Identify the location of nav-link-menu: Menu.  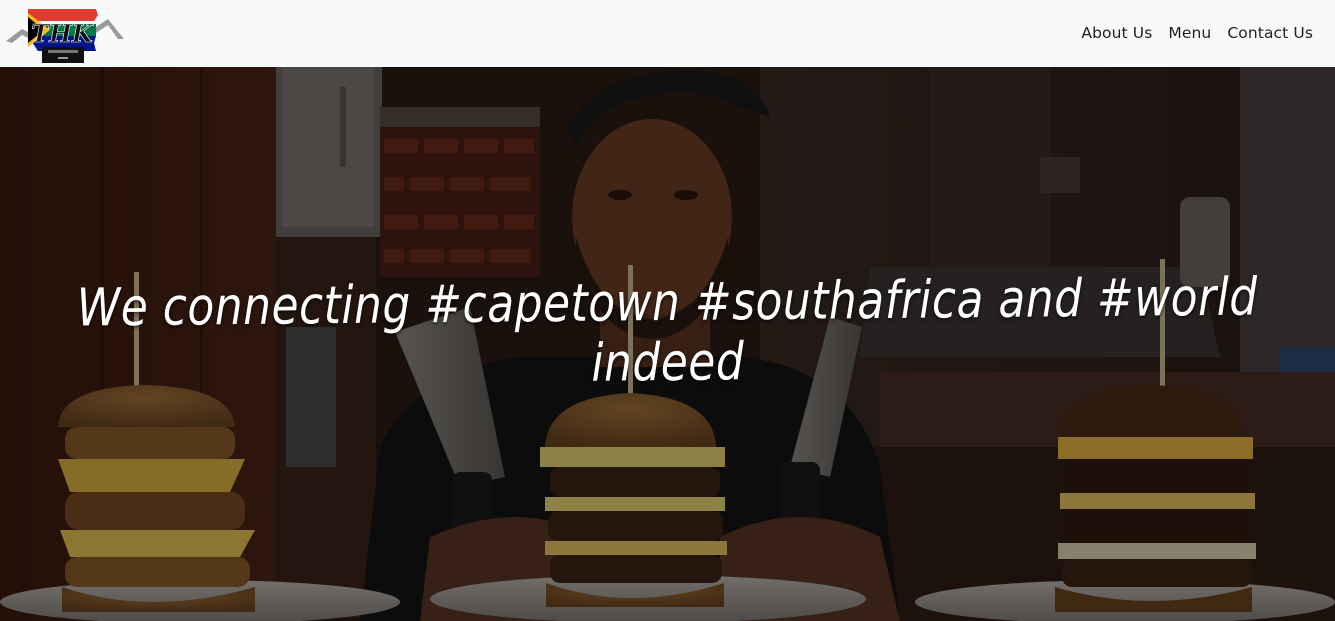
(1189, 33).